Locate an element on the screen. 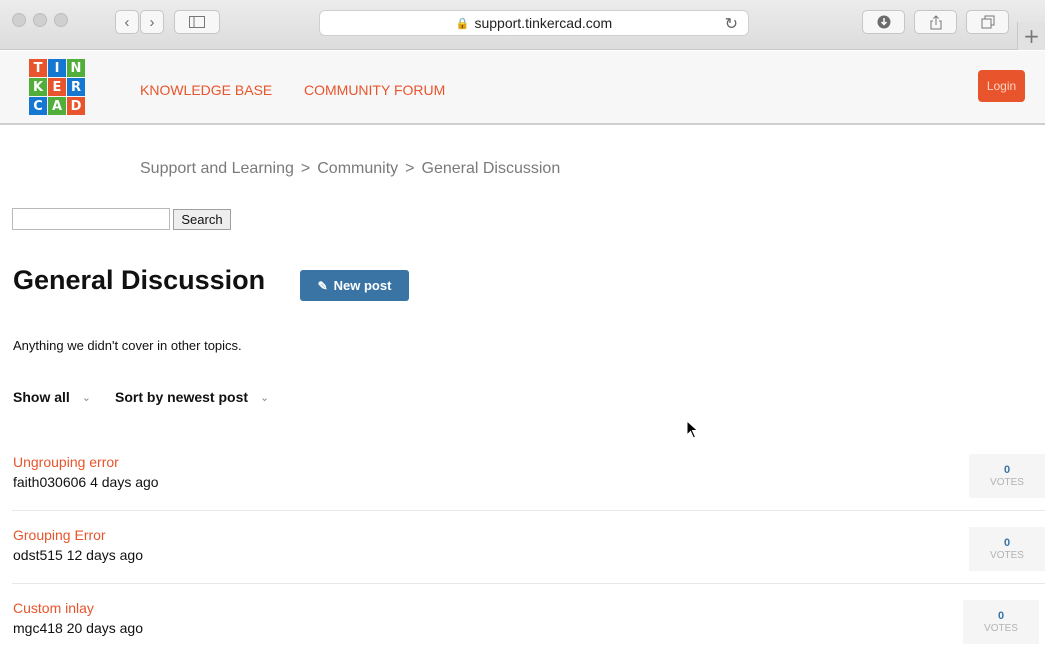 This screenshot has width=1045, height=650. minimize-window-button is located at coordinates (40, 20).